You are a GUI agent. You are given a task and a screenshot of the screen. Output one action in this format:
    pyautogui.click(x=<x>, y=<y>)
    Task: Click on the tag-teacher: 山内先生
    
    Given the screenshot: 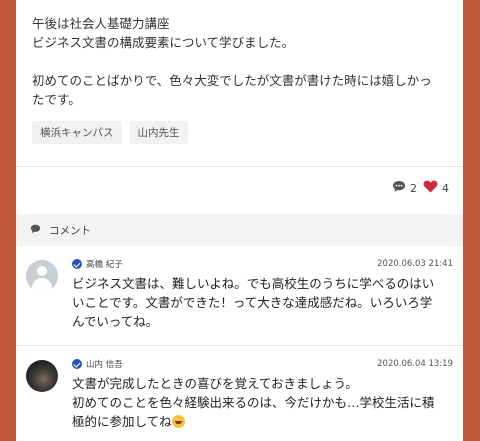 What is the action you would take?
    pyautogui.click(x=158, y=132)
    